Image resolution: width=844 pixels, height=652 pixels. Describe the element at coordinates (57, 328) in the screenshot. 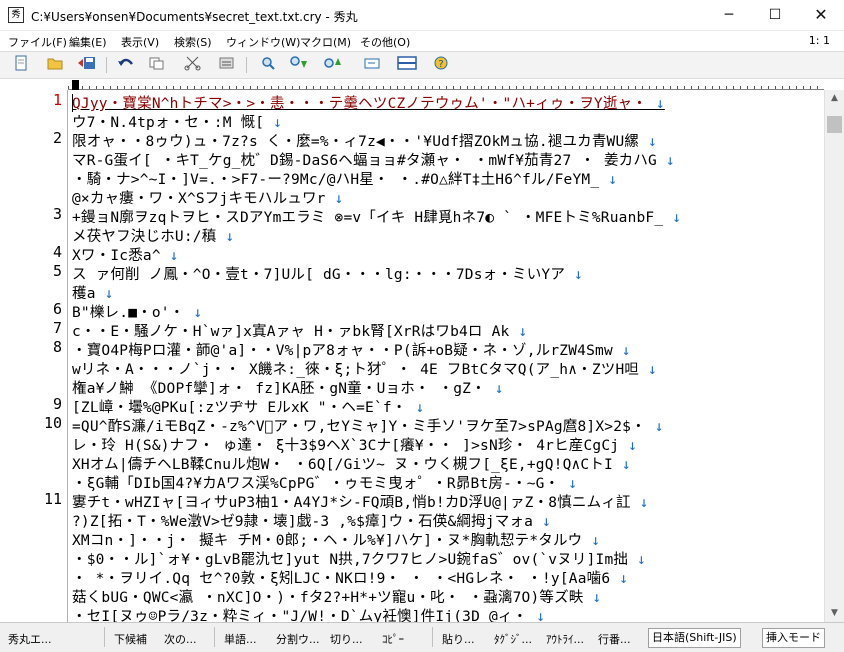

I see `line-number: 7` at that location.